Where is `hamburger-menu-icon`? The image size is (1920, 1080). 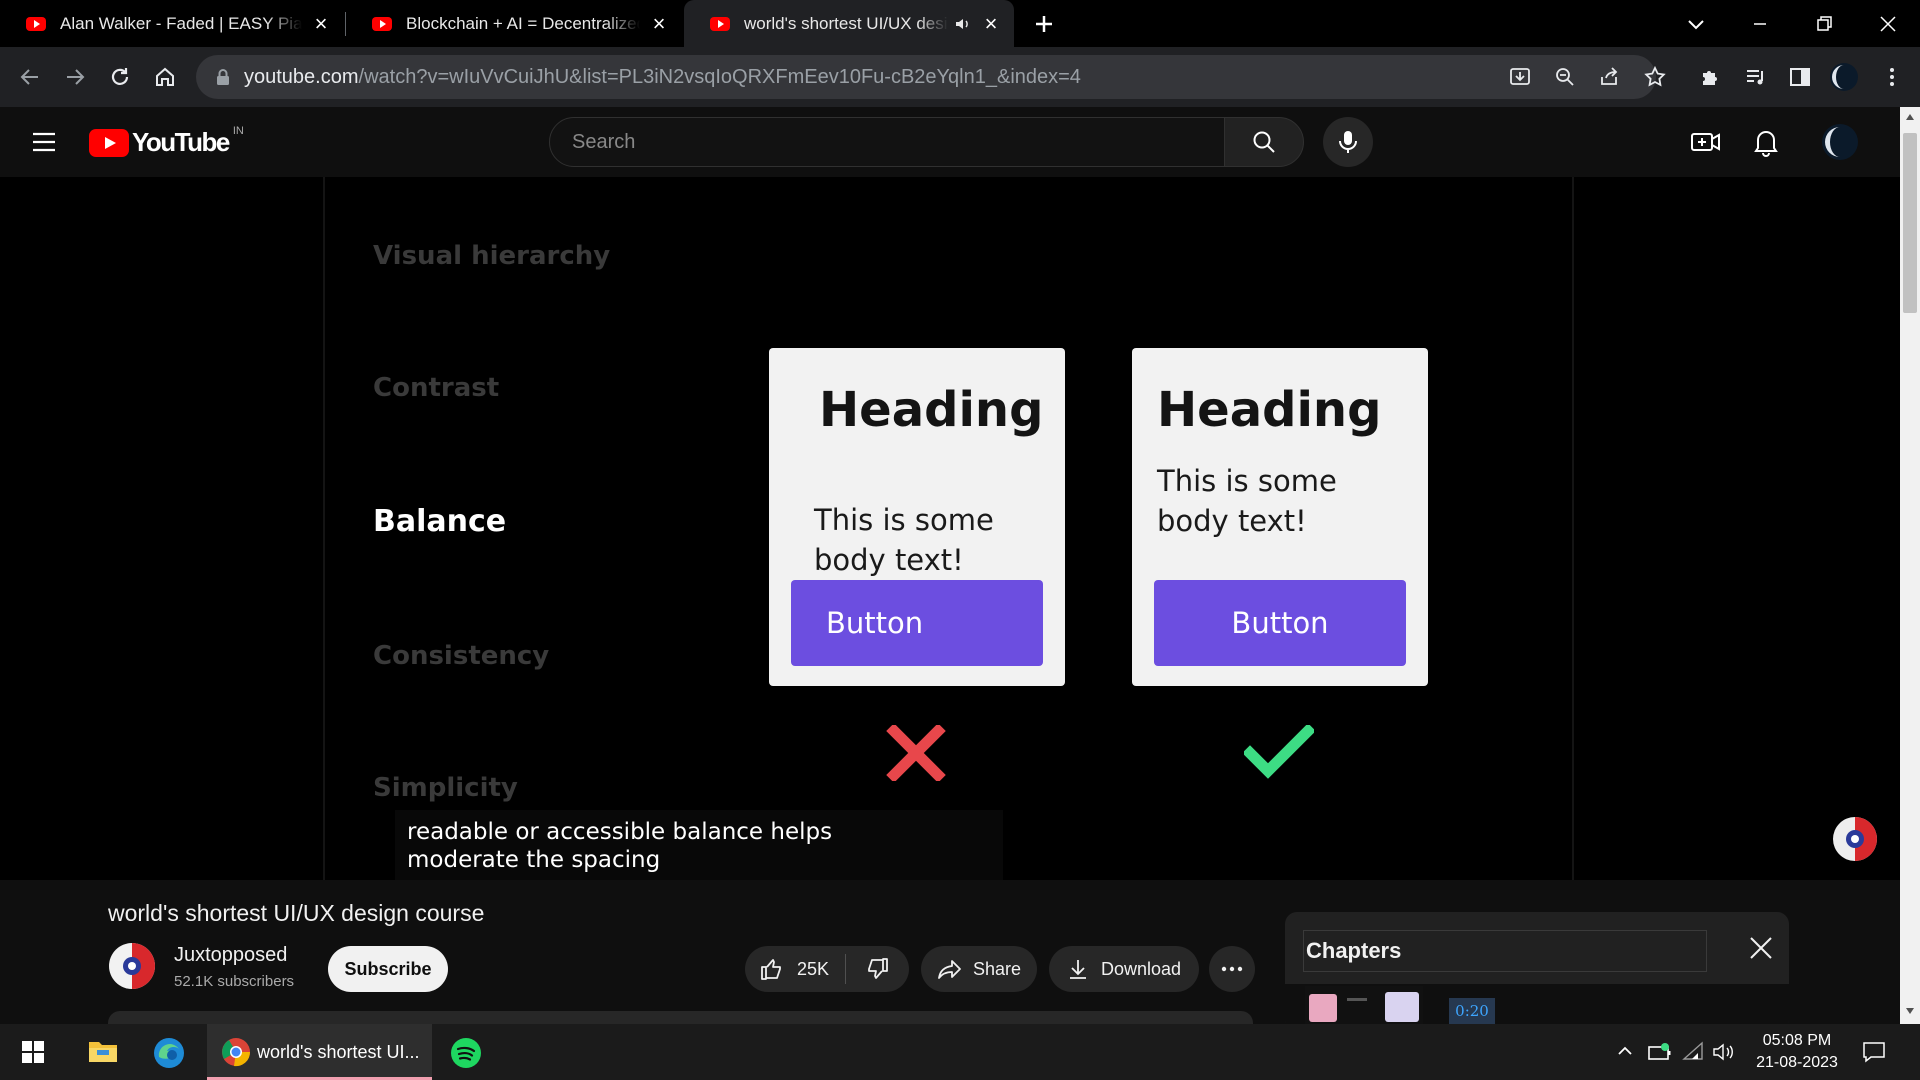 hamburger-menu-icon is located at coordinates (44, 142).